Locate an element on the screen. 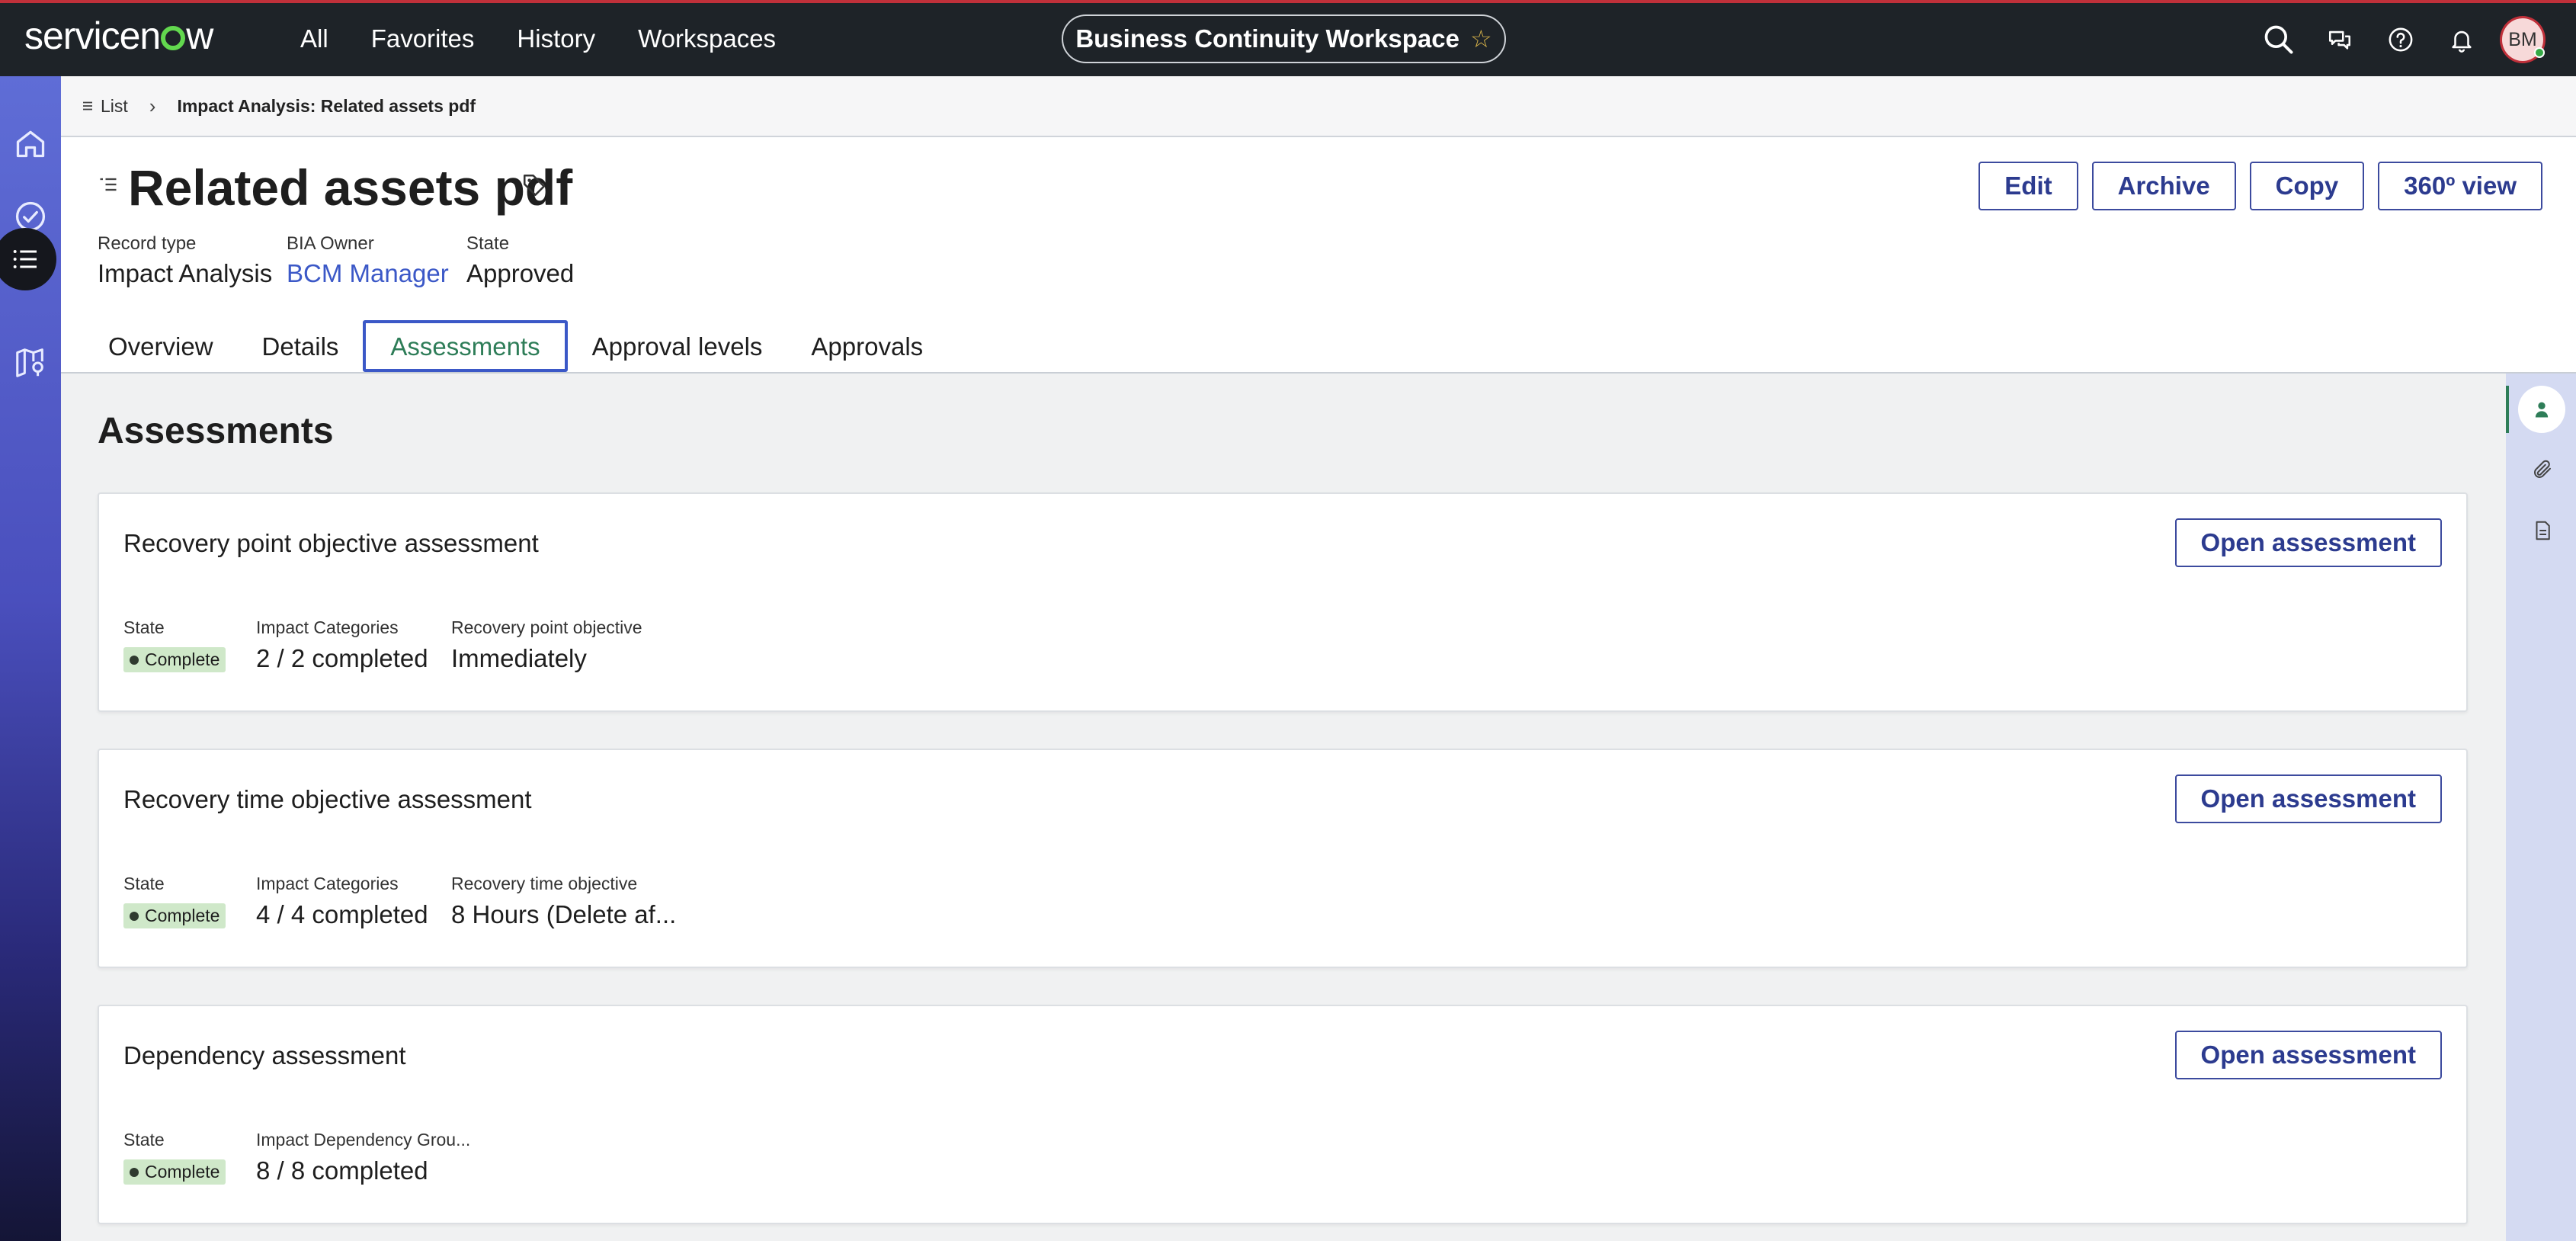 This screenshot has height=1241, width=2576. card-title: Recovery point objective assessment is located at coordinates (331, 543).